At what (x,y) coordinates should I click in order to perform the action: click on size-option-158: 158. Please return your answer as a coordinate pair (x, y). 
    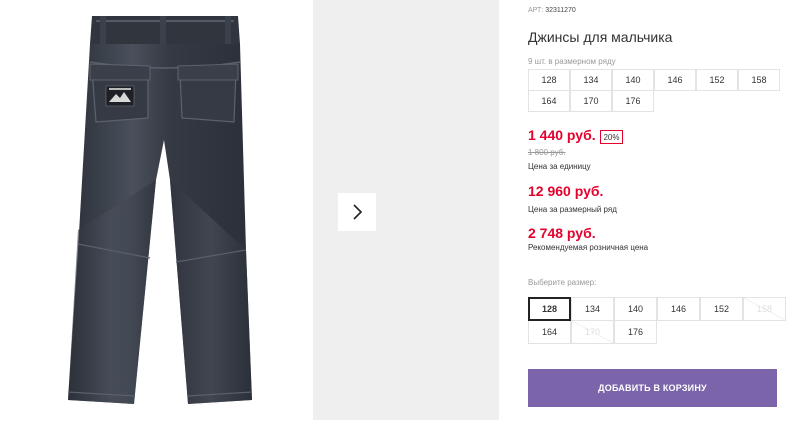
    Looking at the image, I should click on (764, 309).